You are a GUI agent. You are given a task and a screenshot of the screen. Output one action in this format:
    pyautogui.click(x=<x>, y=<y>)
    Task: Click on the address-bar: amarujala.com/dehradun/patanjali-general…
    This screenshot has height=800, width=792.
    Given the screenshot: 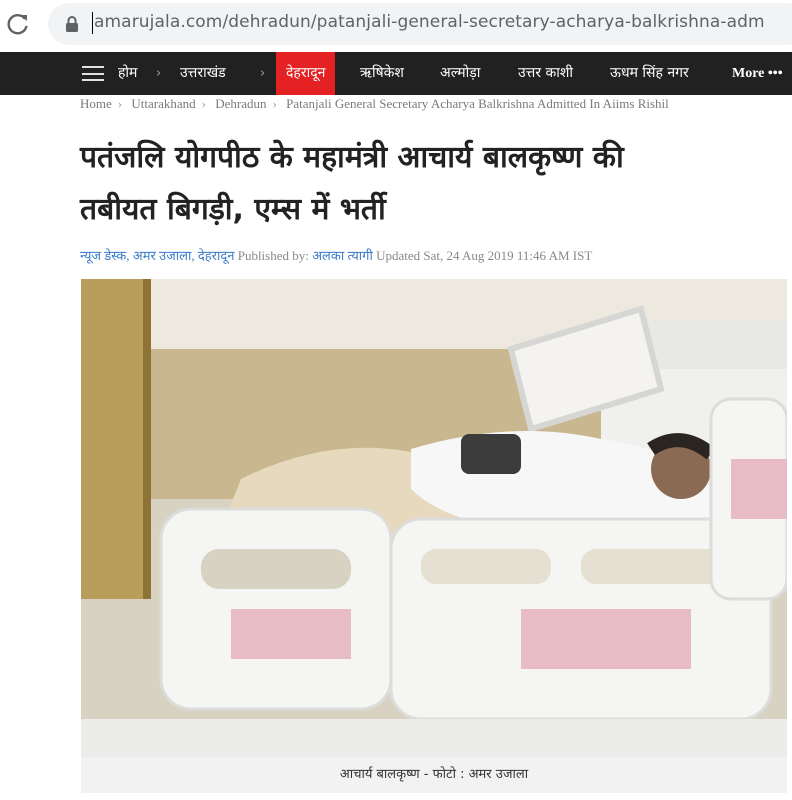 What is the action you would take?
    pyautogui.click(x=420, y=24)
    